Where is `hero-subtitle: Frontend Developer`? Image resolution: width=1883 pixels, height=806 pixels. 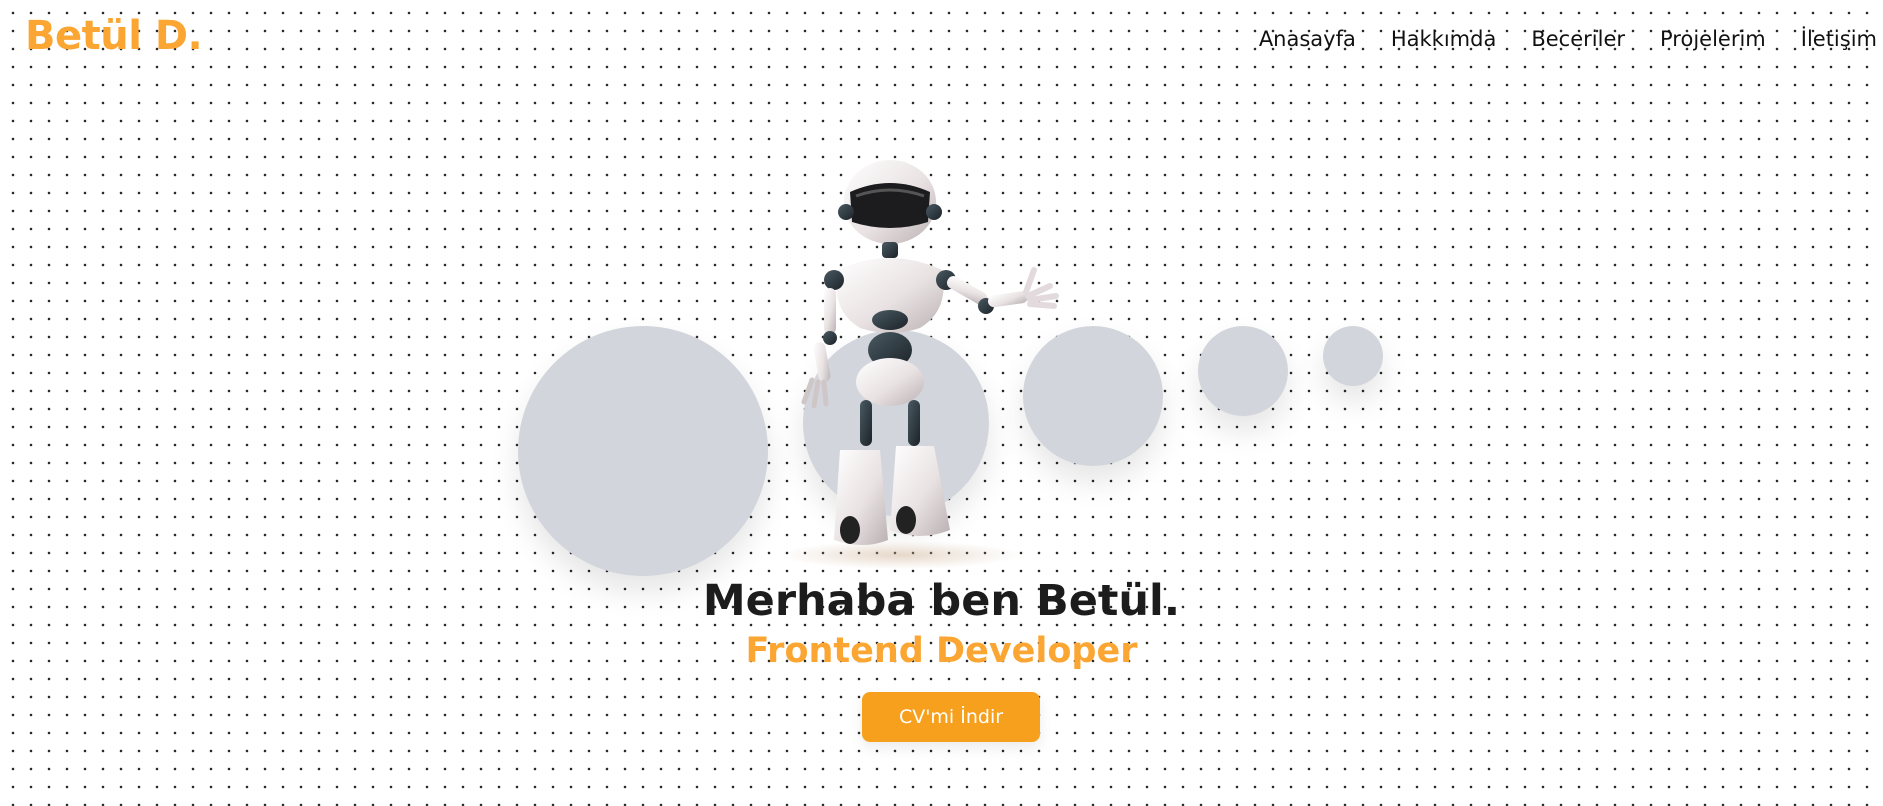
hero-subtitle: Frontend Developer is located at coordinates (941, 651).